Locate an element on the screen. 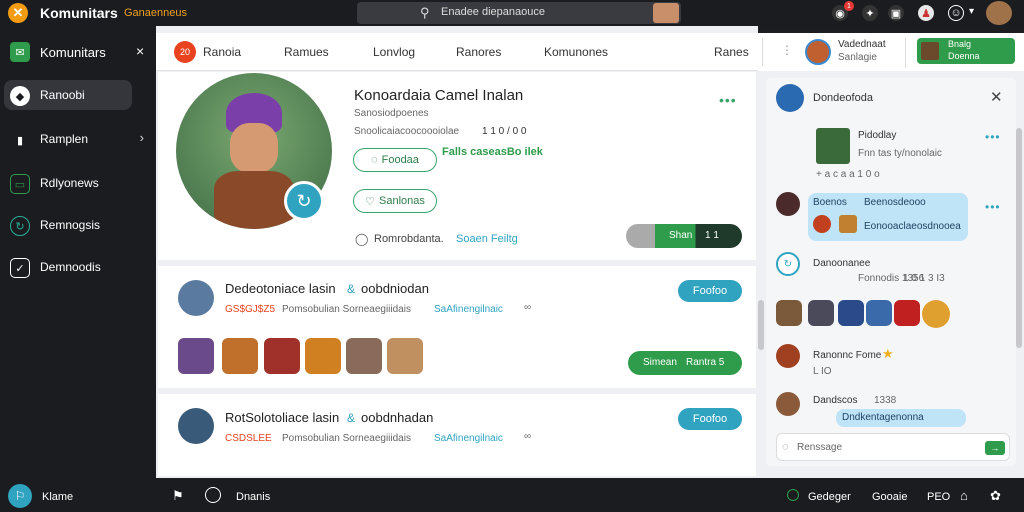 The width and height of the screenshot is (1024, 512). chat-item-text: 1338 is located at coordinates (885, 400).